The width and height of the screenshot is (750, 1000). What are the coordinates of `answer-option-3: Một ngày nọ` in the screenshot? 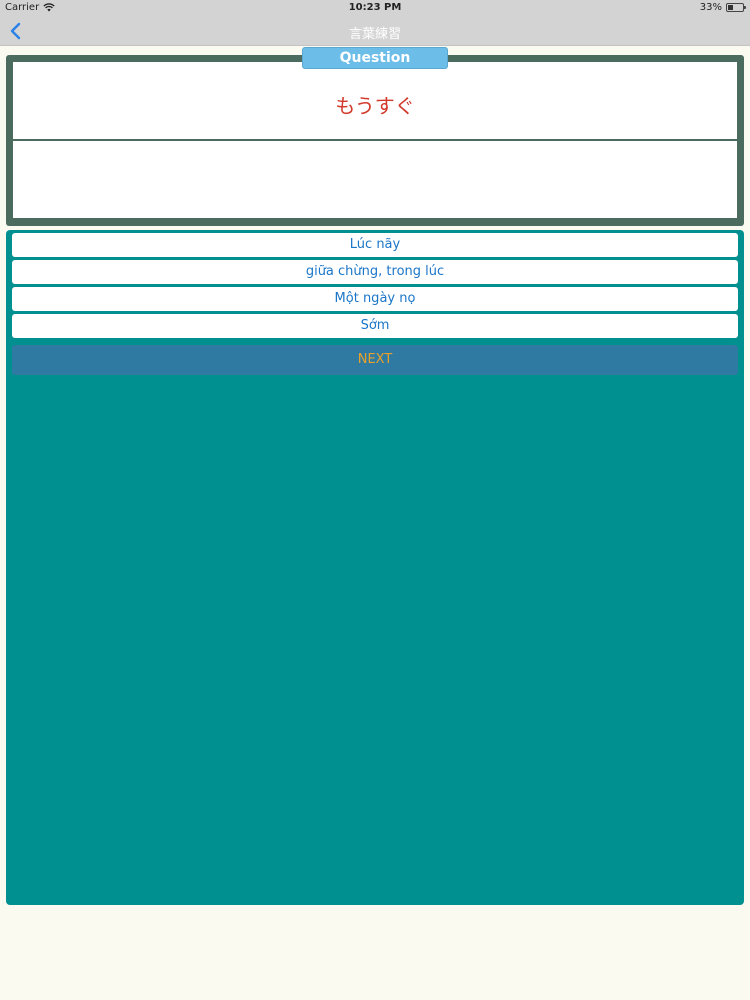 It's located at (375, 299).